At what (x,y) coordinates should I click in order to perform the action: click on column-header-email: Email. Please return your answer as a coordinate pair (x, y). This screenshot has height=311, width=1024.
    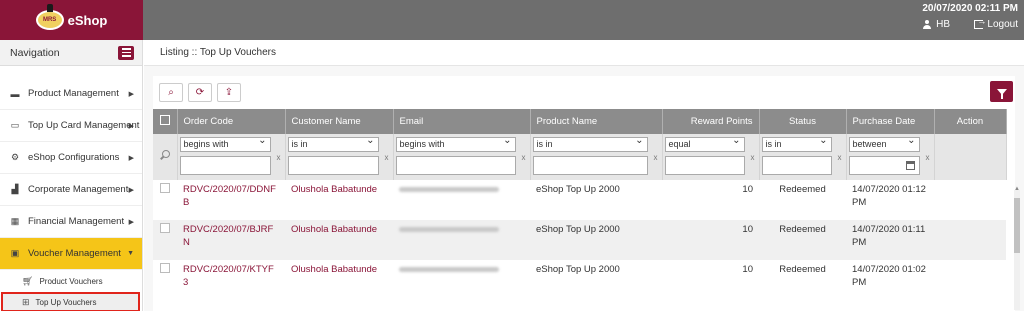
    Looking at the image, I should click on (462, 121).